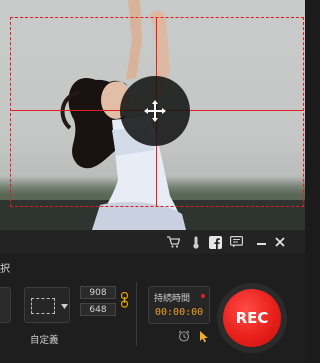 The image size is (320, 363). I want to click on custom-region-selector, so click(47, 305).